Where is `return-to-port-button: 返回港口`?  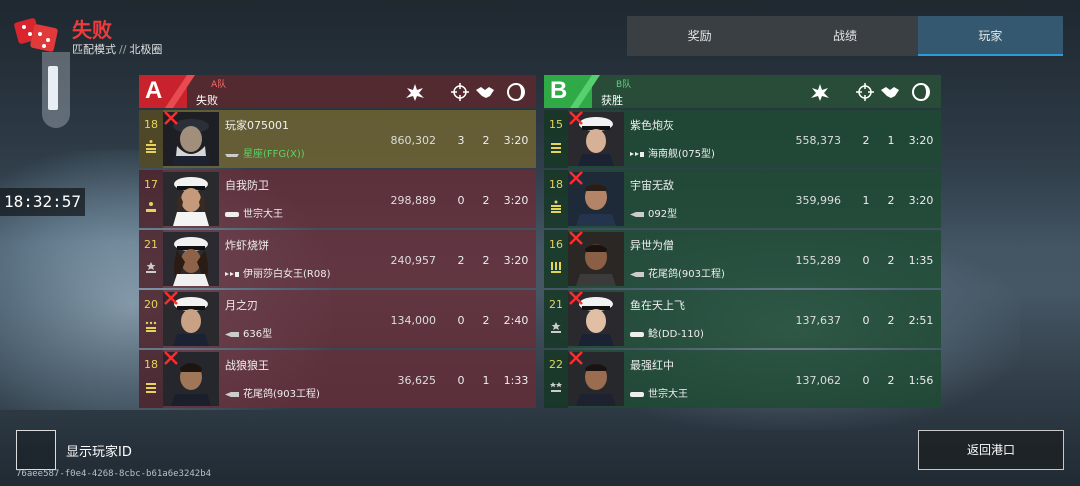
return-to-port-button: 返回港口 is located at coordinates (991, 450).